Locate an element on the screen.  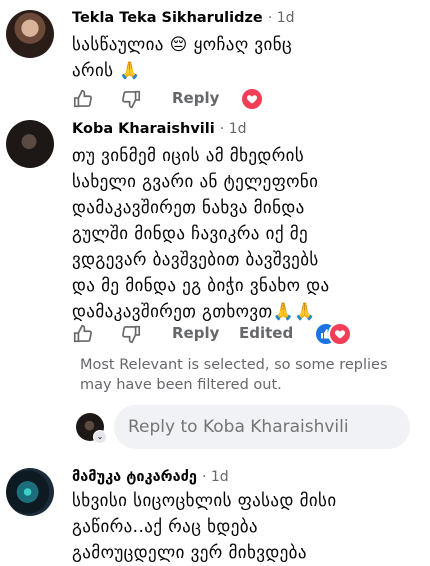
author-name: Tekla Teka Sikharulidze is located at coordinates (167, 18).